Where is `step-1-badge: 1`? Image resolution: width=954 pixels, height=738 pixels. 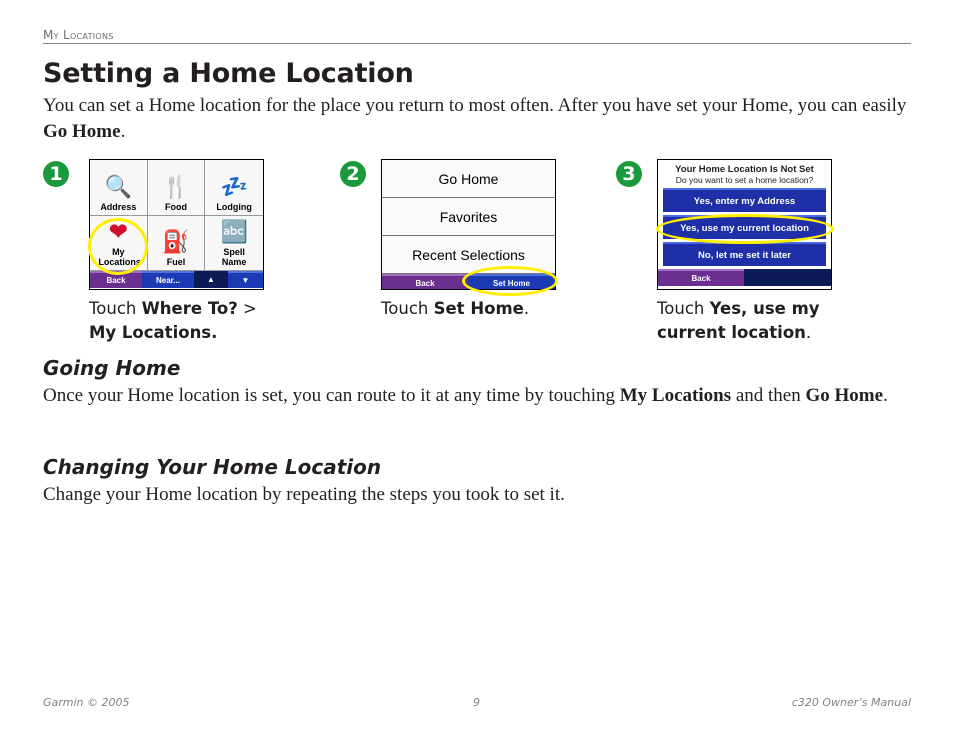
step-1-badge: 1 is located at coordinates (56, 174).